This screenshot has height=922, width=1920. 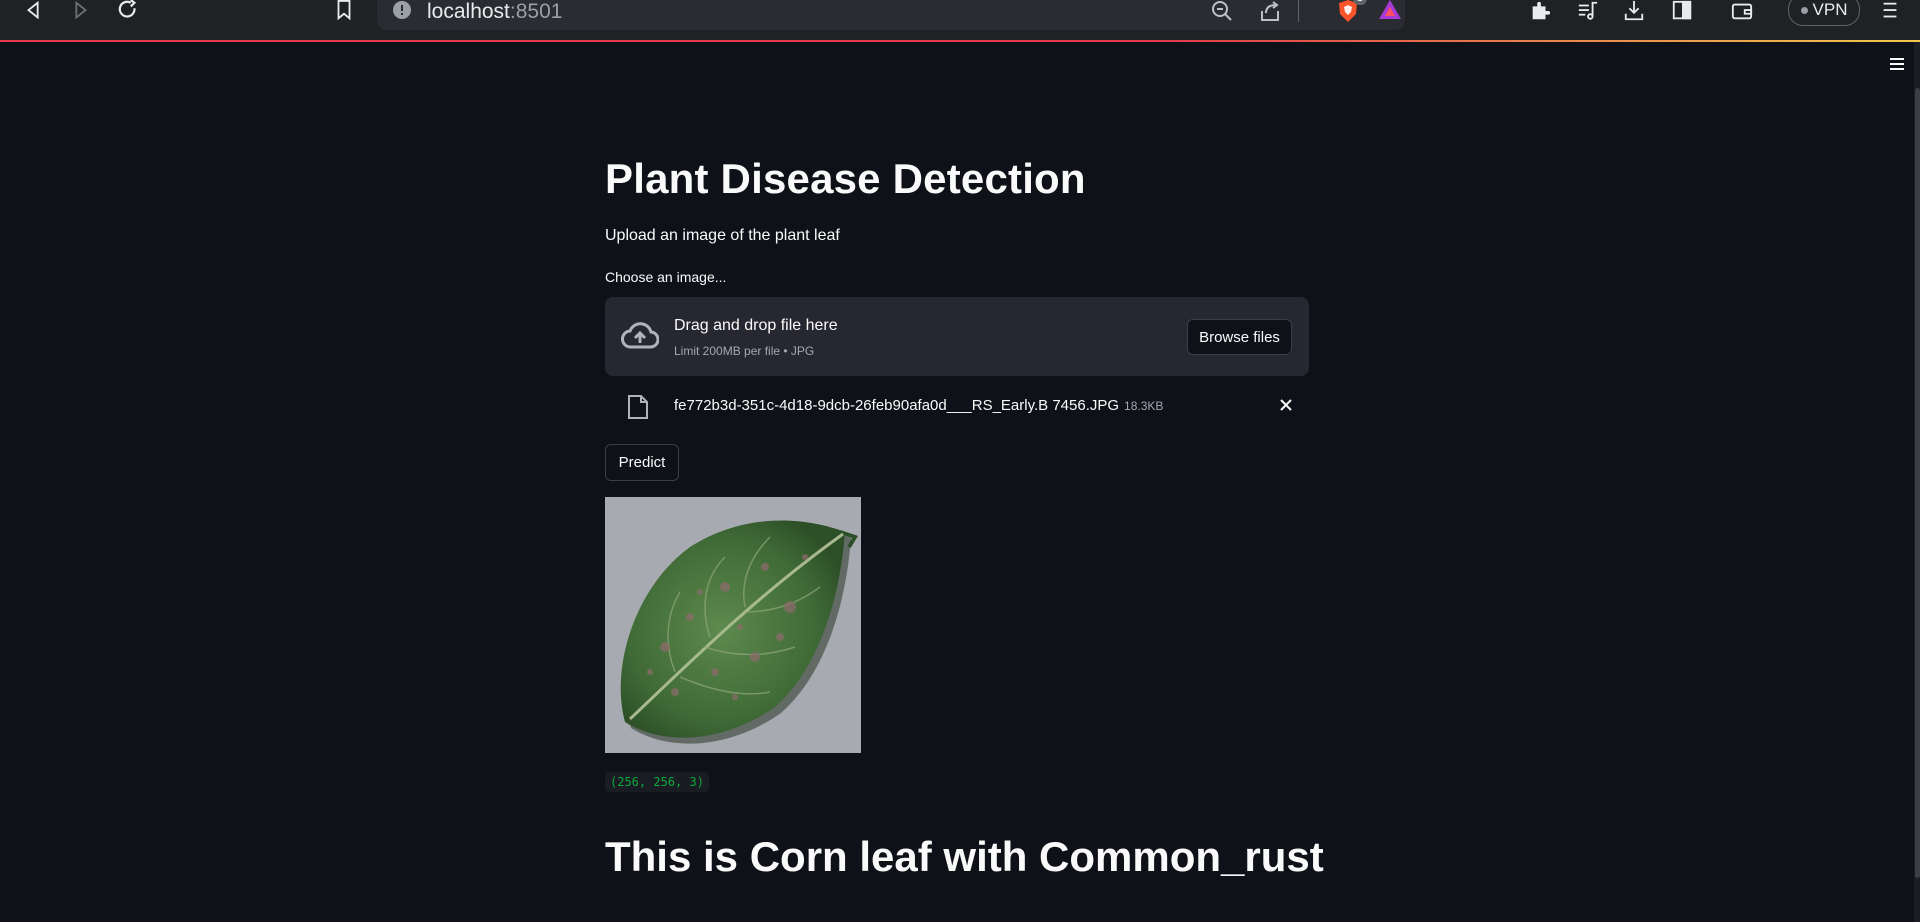 I want to click on downloads-icon, so click(x=1634, y=11).